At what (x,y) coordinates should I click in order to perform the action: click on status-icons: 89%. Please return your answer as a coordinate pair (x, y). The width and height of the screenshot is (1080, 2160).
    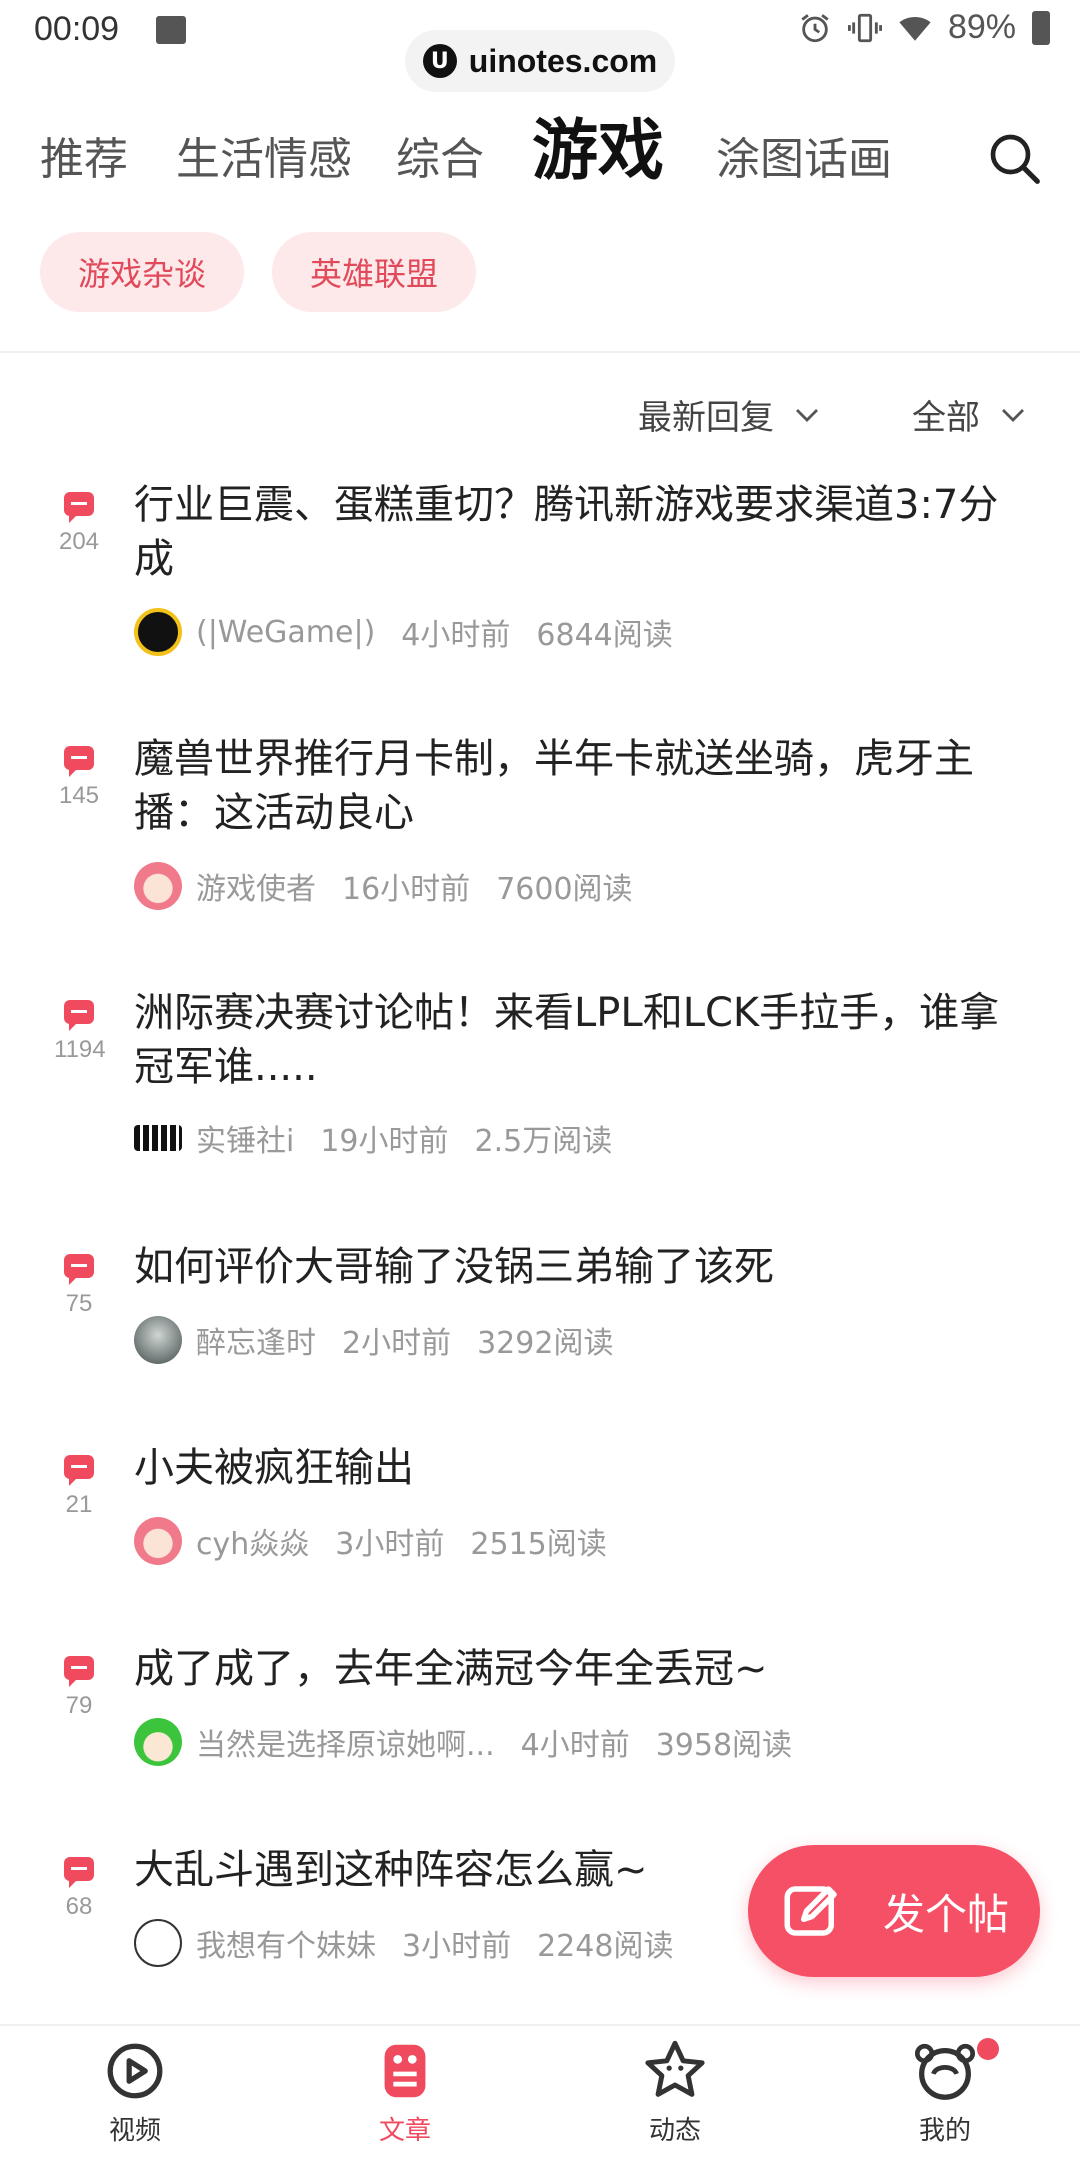
    Looking at the image, I should click on (924, 27).